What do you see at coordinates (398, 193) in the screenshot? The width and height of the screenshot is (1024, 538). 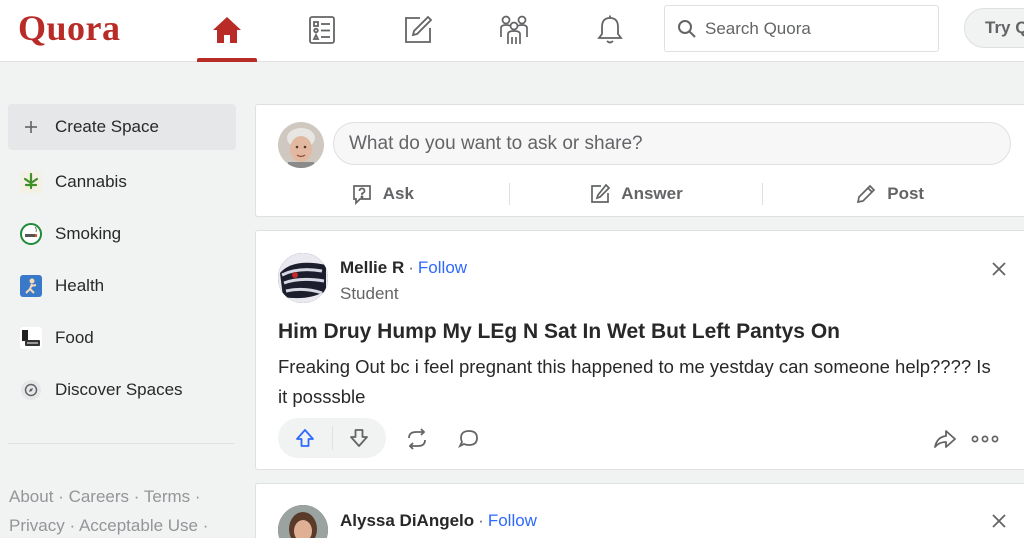 I see `ask-label: Ask` at bounding box center [398, 193].